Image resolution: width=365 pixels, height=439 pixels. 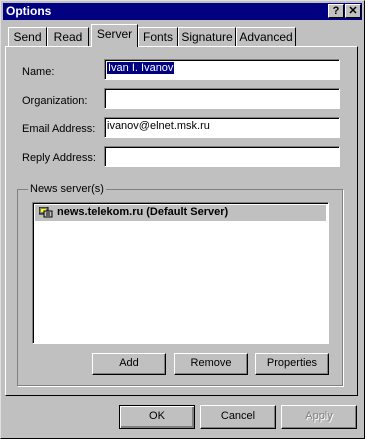 What do you see at coordinates (158, 36) in the screenshot?
I see `tab-fonts: Fonts` at bounding box center [158, 36].